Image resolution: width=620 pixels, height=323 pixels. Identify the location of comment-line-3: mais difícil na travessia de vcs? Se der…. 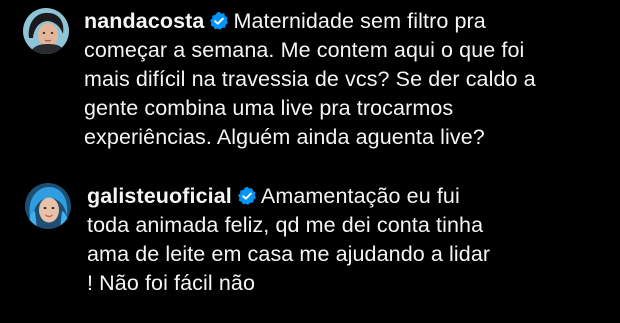
(310, 79).